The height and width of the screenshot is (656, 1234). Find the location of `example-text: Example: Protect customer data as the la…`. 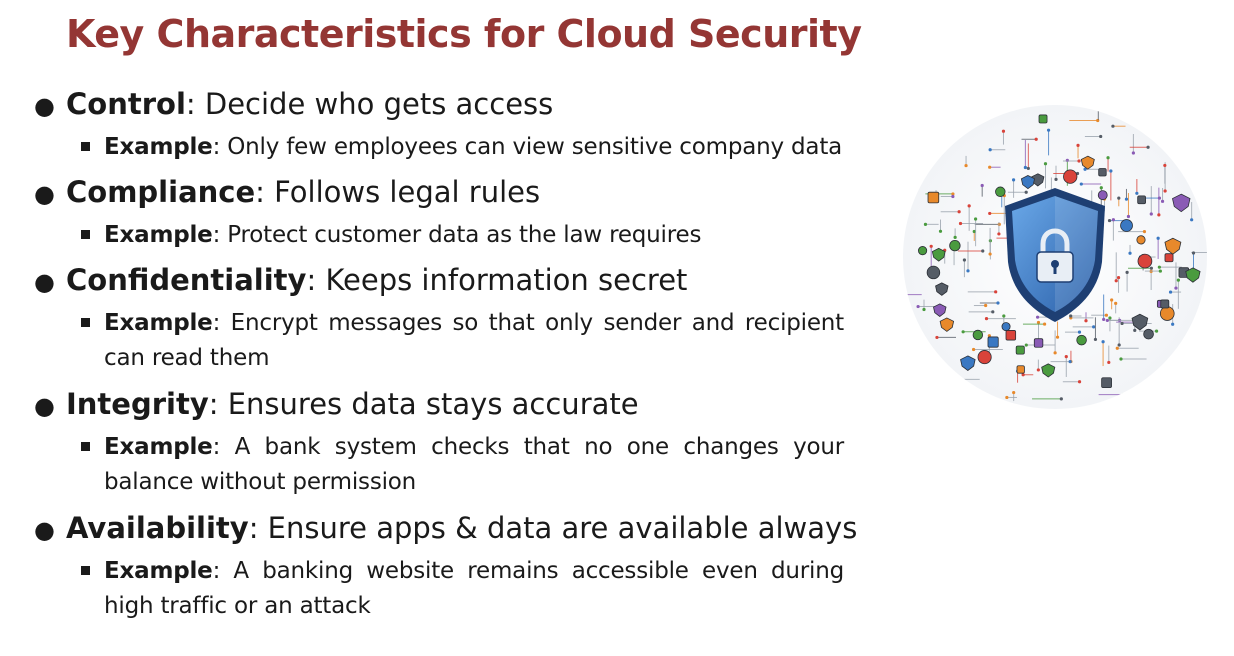

example-text: Example: Protect customer data as the la… is located at coordinates (403, 235).